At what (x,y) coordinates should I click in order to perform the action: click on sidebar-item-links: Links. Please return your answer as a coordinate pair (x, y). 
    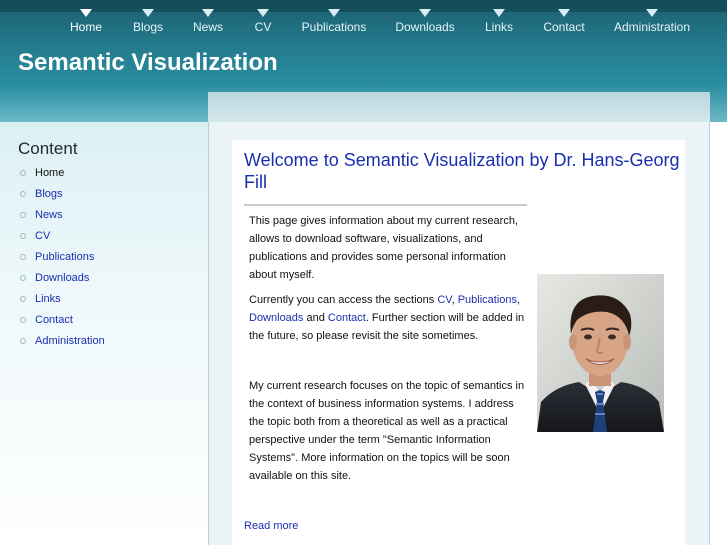
    Looking at the image, I should click on (61, 300).